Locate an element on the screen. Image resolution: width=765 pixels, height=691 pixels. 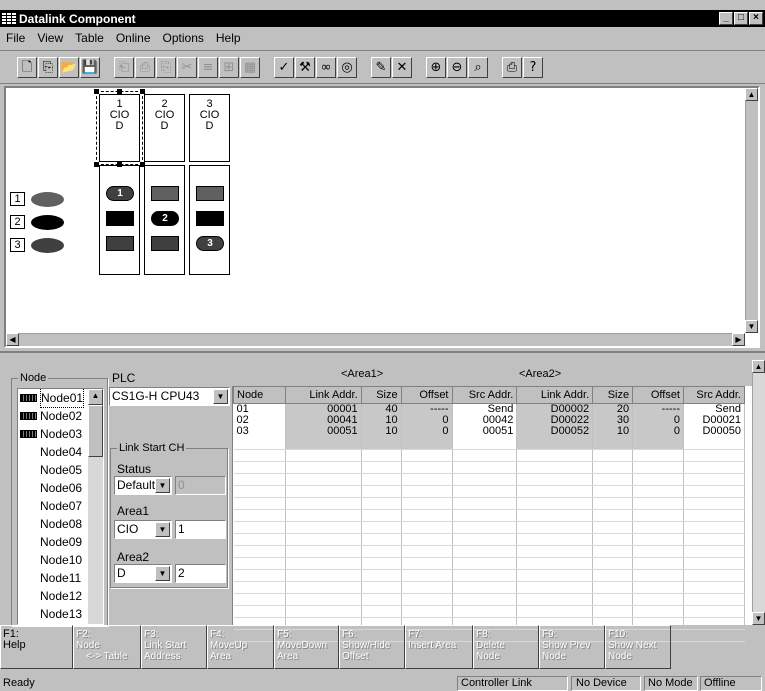
link-cell-send: 1 is located at coordinates (120, 193).